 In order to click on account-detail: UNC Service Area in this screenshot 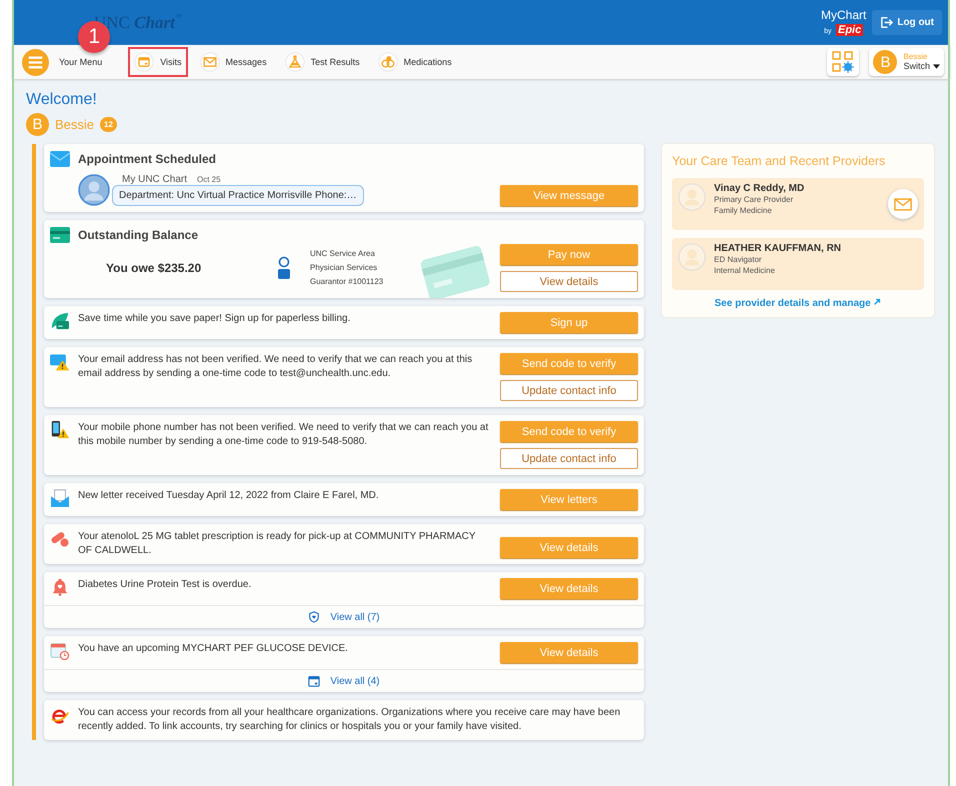, I will do `click(343, 254)`.